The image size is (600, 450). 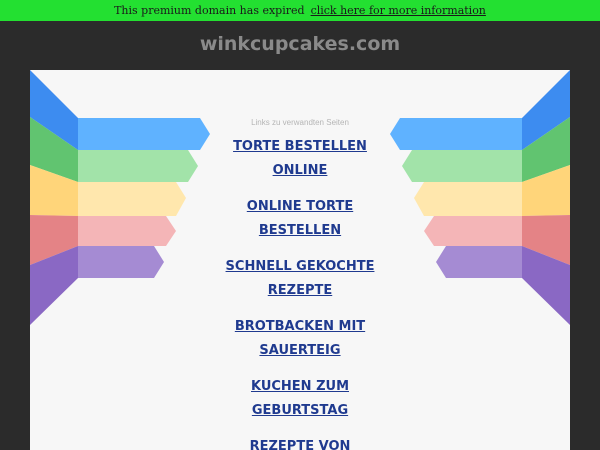 I want to click on related-link-2-line1: ONLINE TORTE, so click(x=300, y=207).